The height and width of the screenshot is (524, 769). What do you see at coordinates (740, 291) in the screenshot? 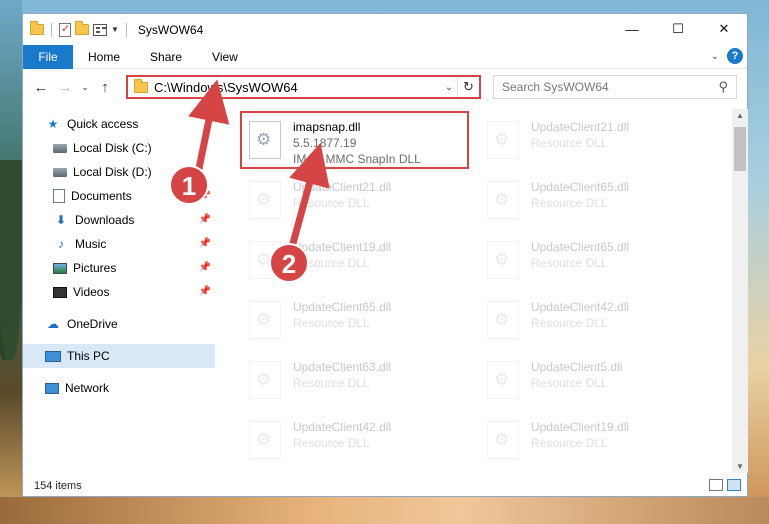
I see `vertical-scrollbar: ▲ ▼` at bounding box center [740, 291].